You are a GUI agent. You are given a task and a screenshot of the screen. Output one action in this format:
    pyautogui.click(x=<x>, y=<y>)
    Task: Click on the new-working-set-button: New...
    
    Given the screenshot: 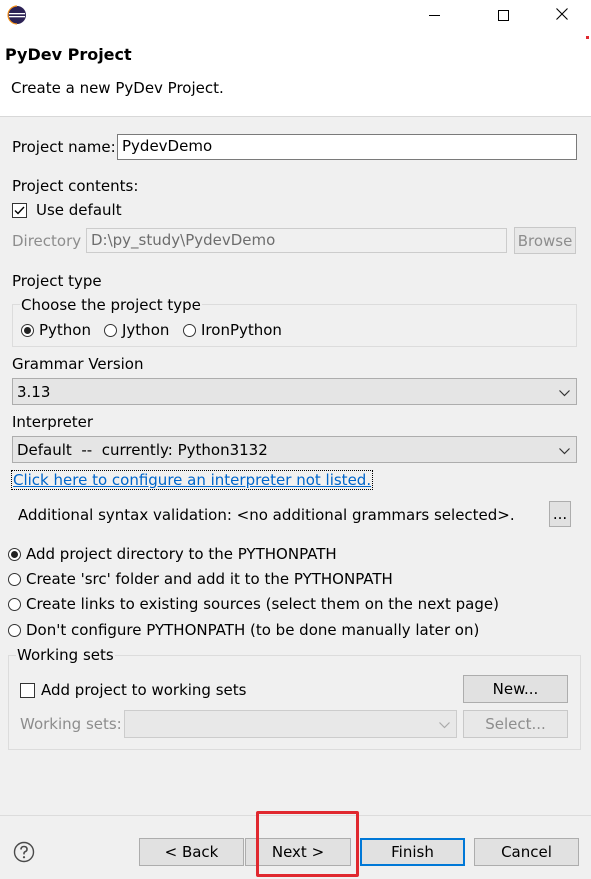 What is the action you would take?
    pyautogui.click(x=515, y=689)
    